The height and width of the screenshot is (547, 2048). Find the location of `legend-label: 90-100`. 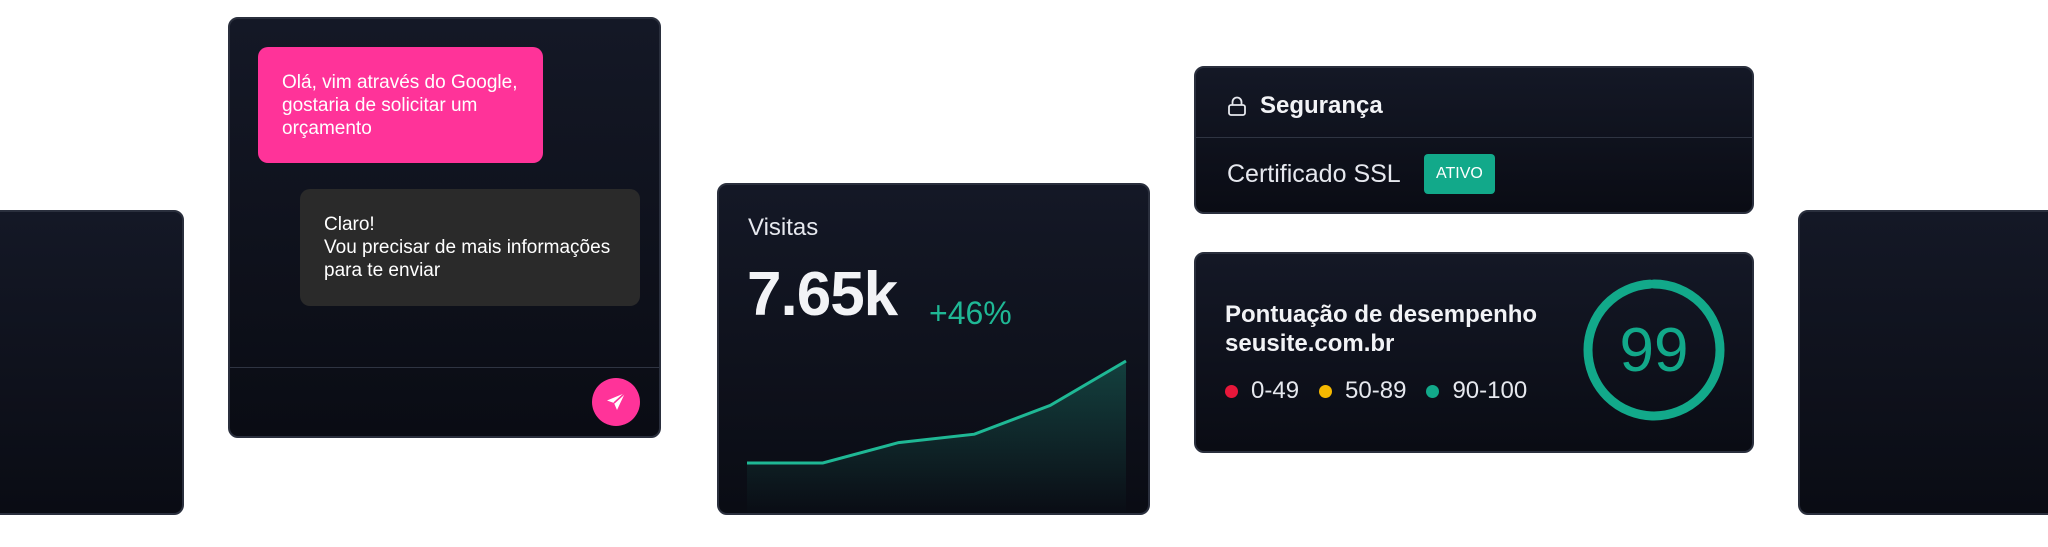

legend-label: 90-100 is located at coordinates (1490, 390).